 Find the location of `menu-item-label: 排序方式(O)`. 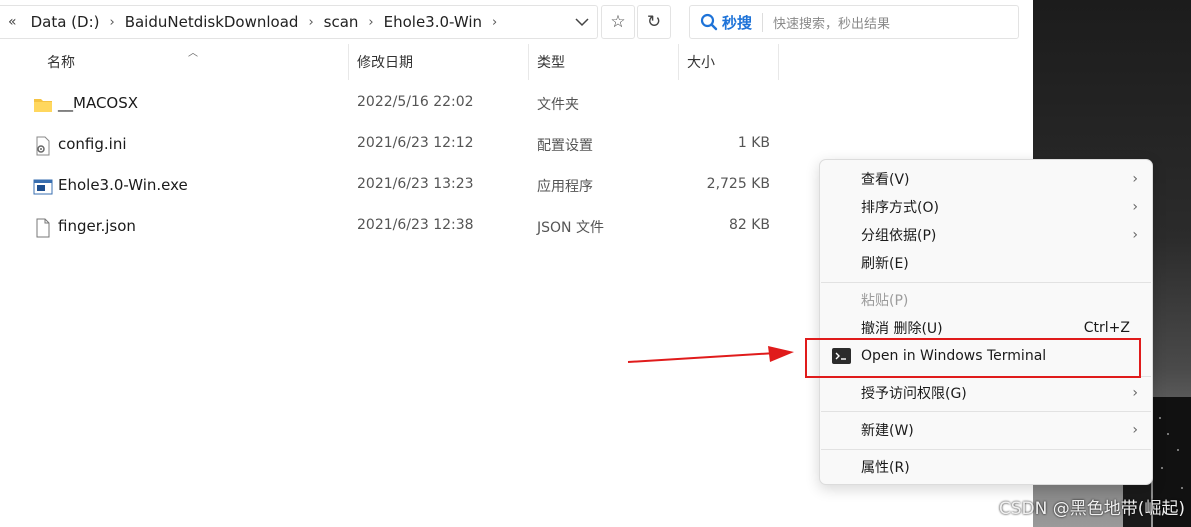

menu-item-label: 排序方式(O) is located at coordinates (900, 208).